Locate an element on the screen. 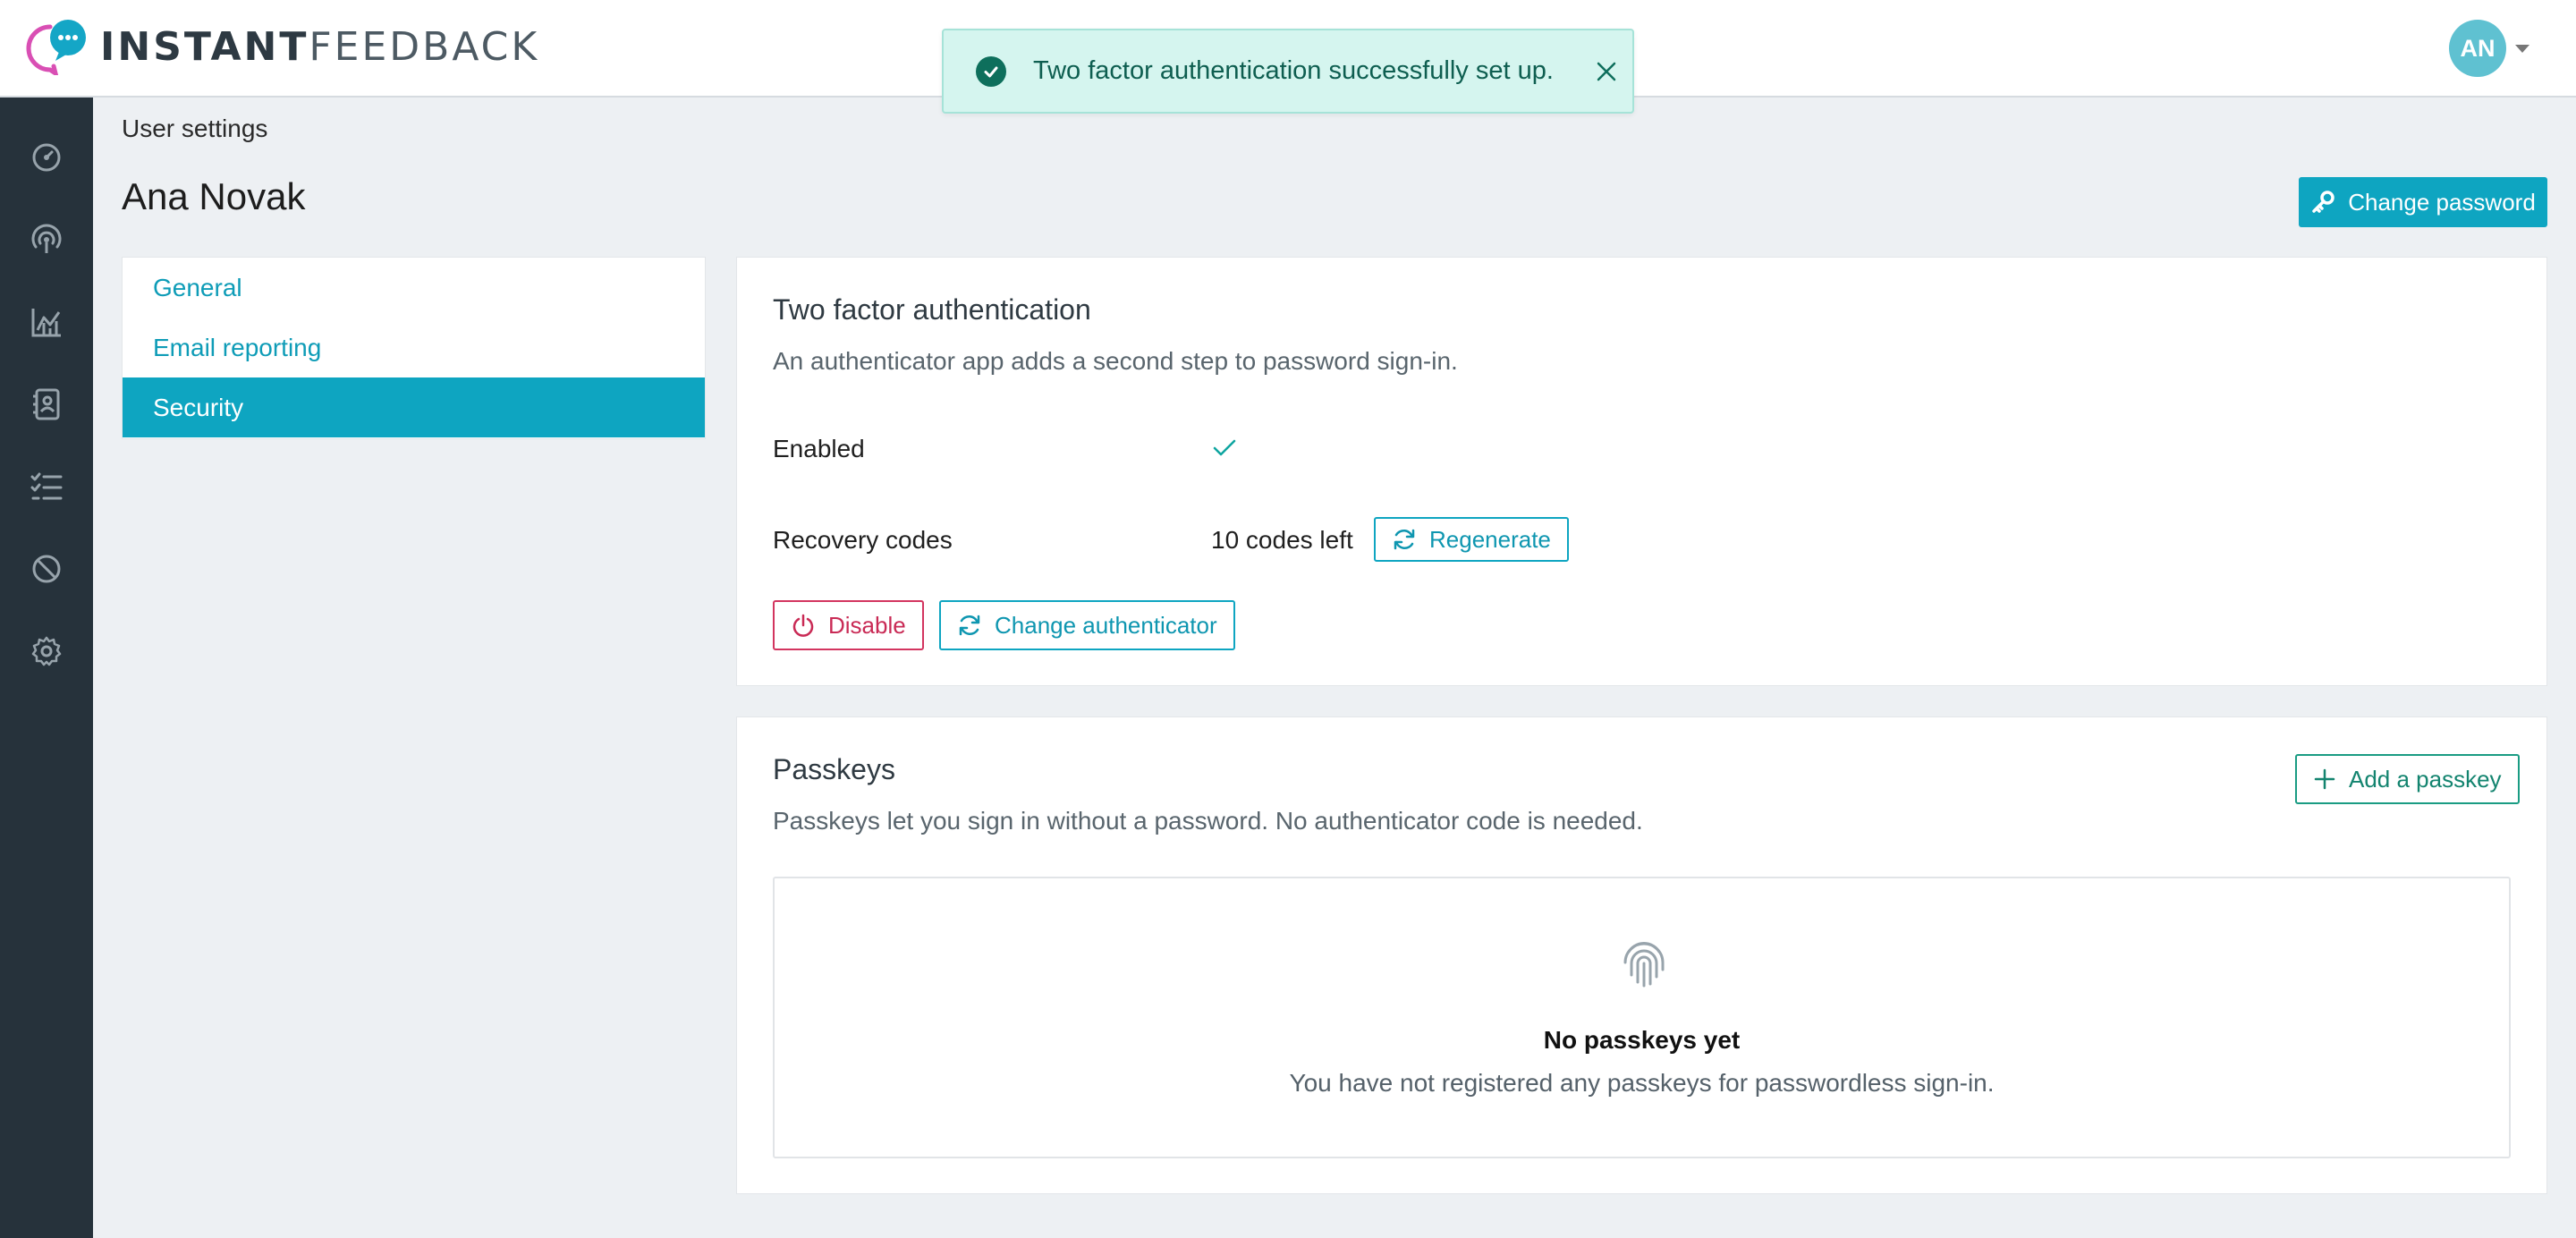 This screenshot has height=1238, width=2576. app-logo: INSTANT FEEDBACK is located at coordinates (279, 46).